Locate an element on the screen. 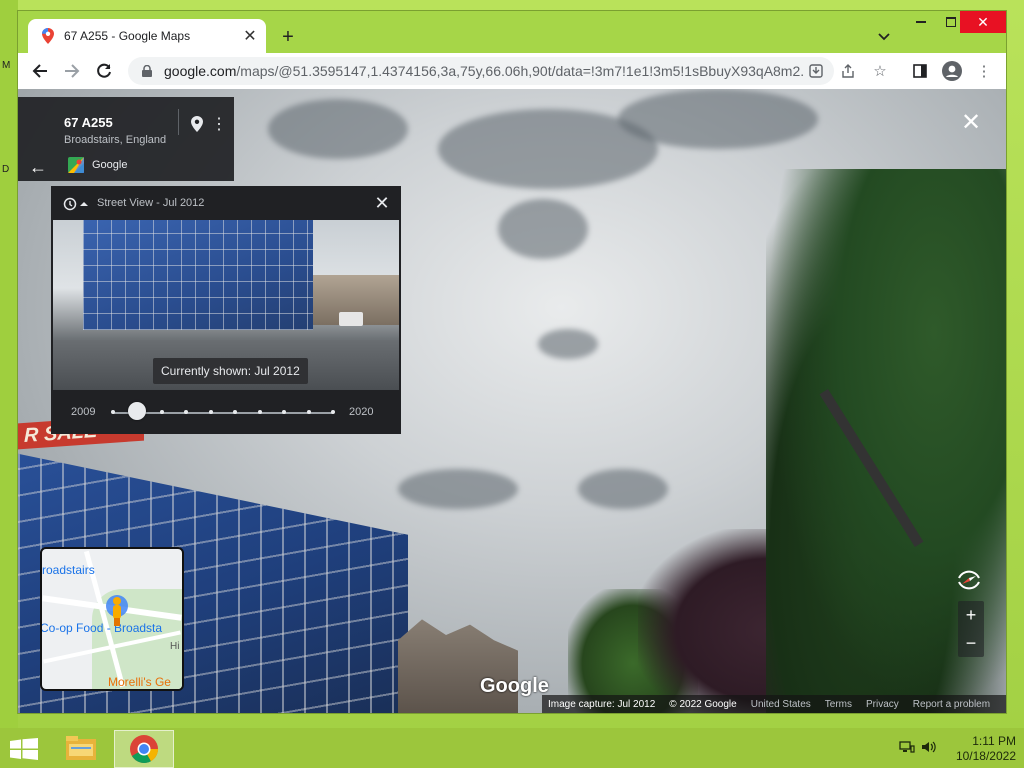 Image resolution: width=1024 pixels, height=768 pixels. place-name: 67 A255 is located at coordinates (88, 122).